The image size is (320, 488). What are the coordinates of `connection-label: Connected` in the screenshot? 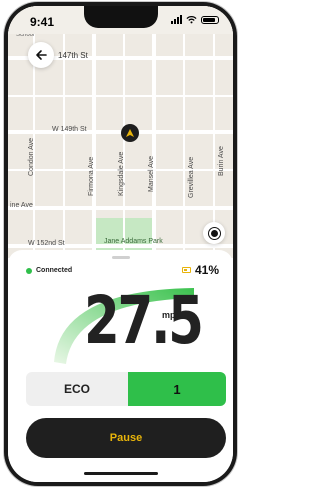 It's located at (54, 270).